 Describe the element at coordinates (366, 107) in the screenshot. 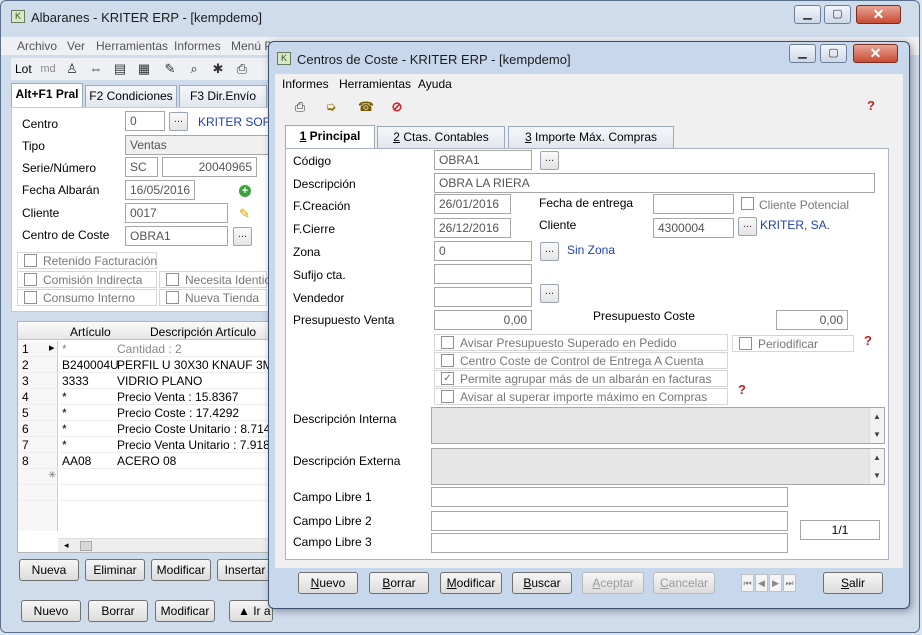

I see `phone-icon: ☎` at that location.